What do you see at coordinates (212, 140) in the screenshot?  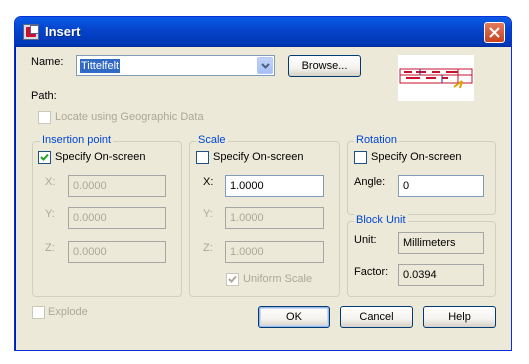 I see `scale-title: Scale` at bounding box center [212, 140].